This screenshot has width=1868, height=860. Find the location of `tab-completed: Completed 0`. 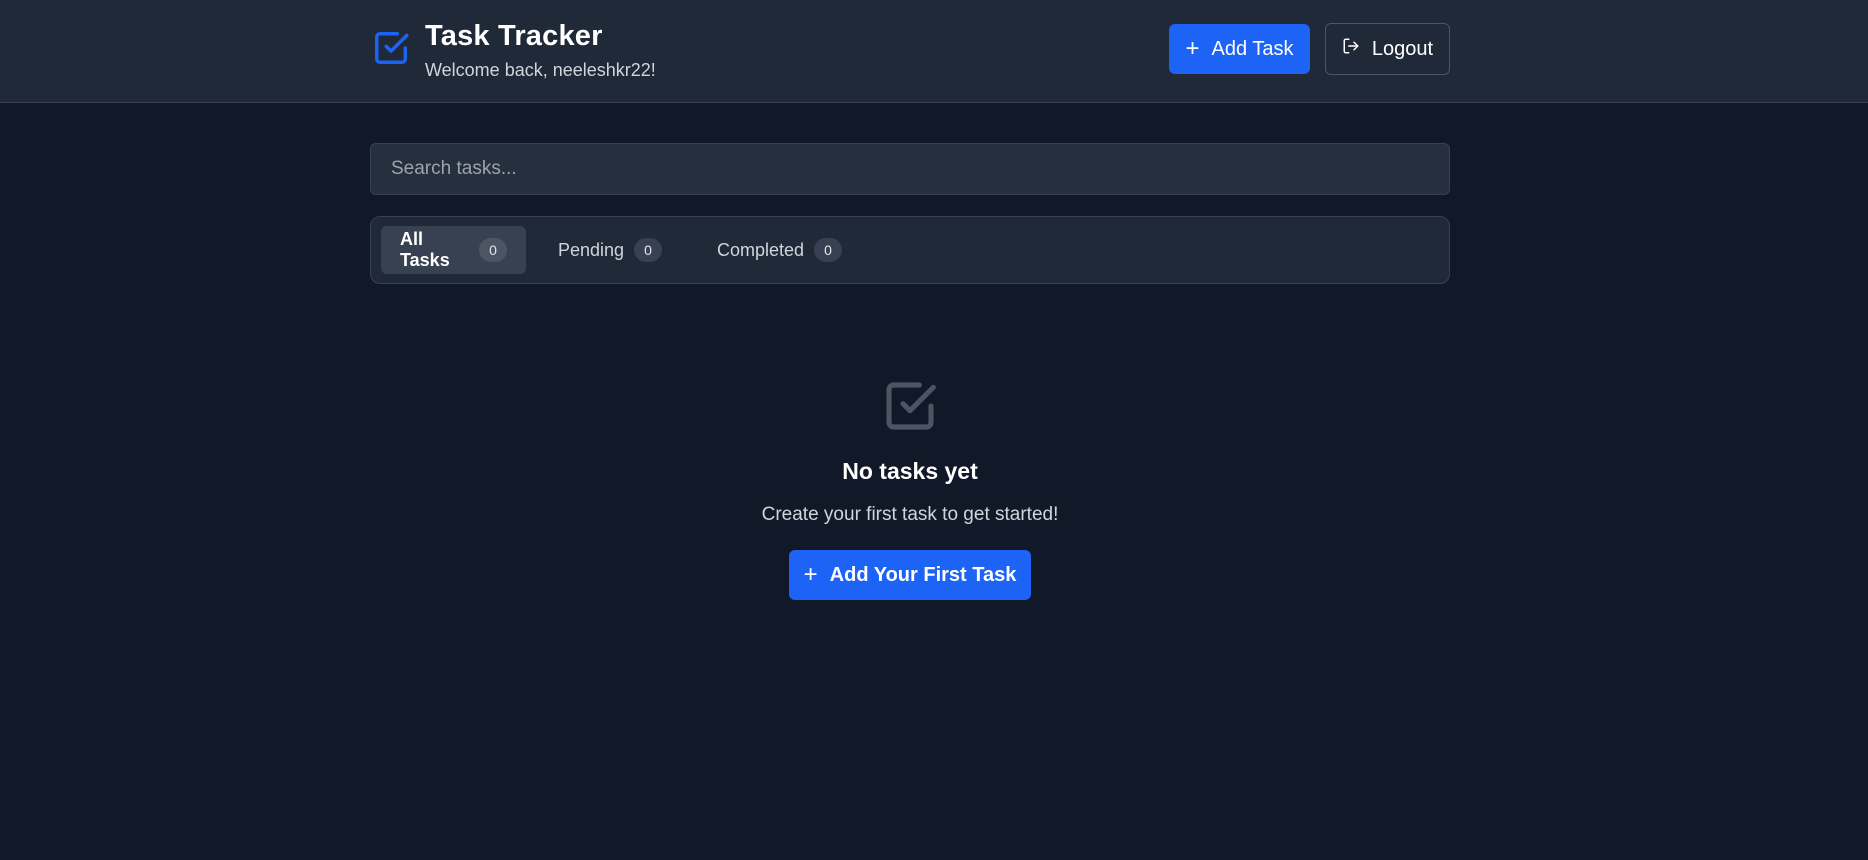

tab-completed: Completed 0 is located at coordinates (779, 250).